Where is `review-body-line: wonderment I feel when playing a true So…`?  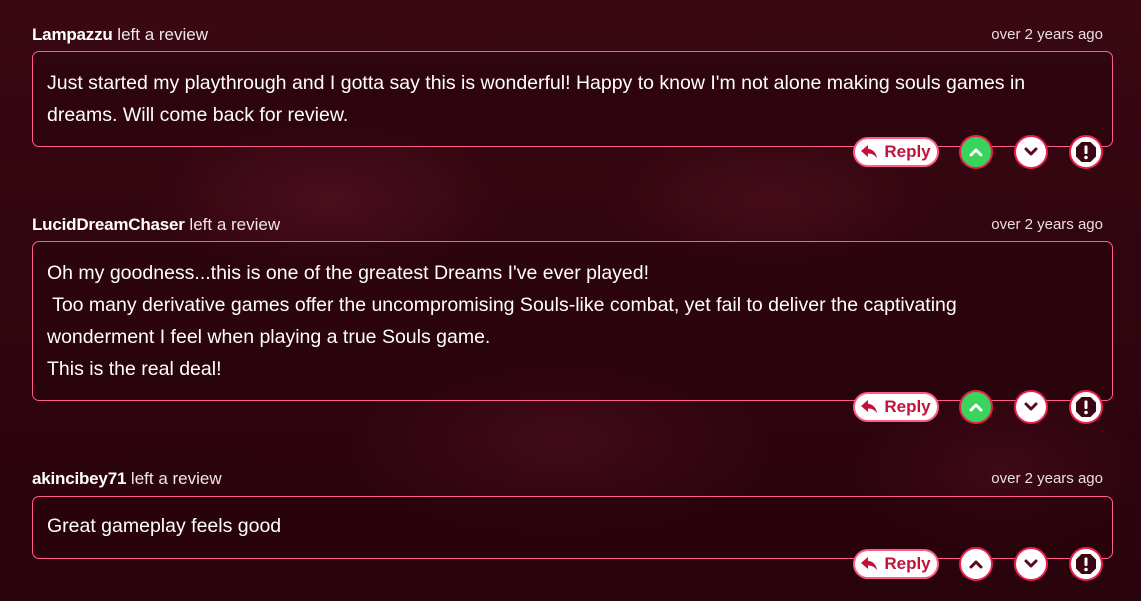
review-body-line: wonderment I feel when playing a true So… is located at coordinates (269, 337).